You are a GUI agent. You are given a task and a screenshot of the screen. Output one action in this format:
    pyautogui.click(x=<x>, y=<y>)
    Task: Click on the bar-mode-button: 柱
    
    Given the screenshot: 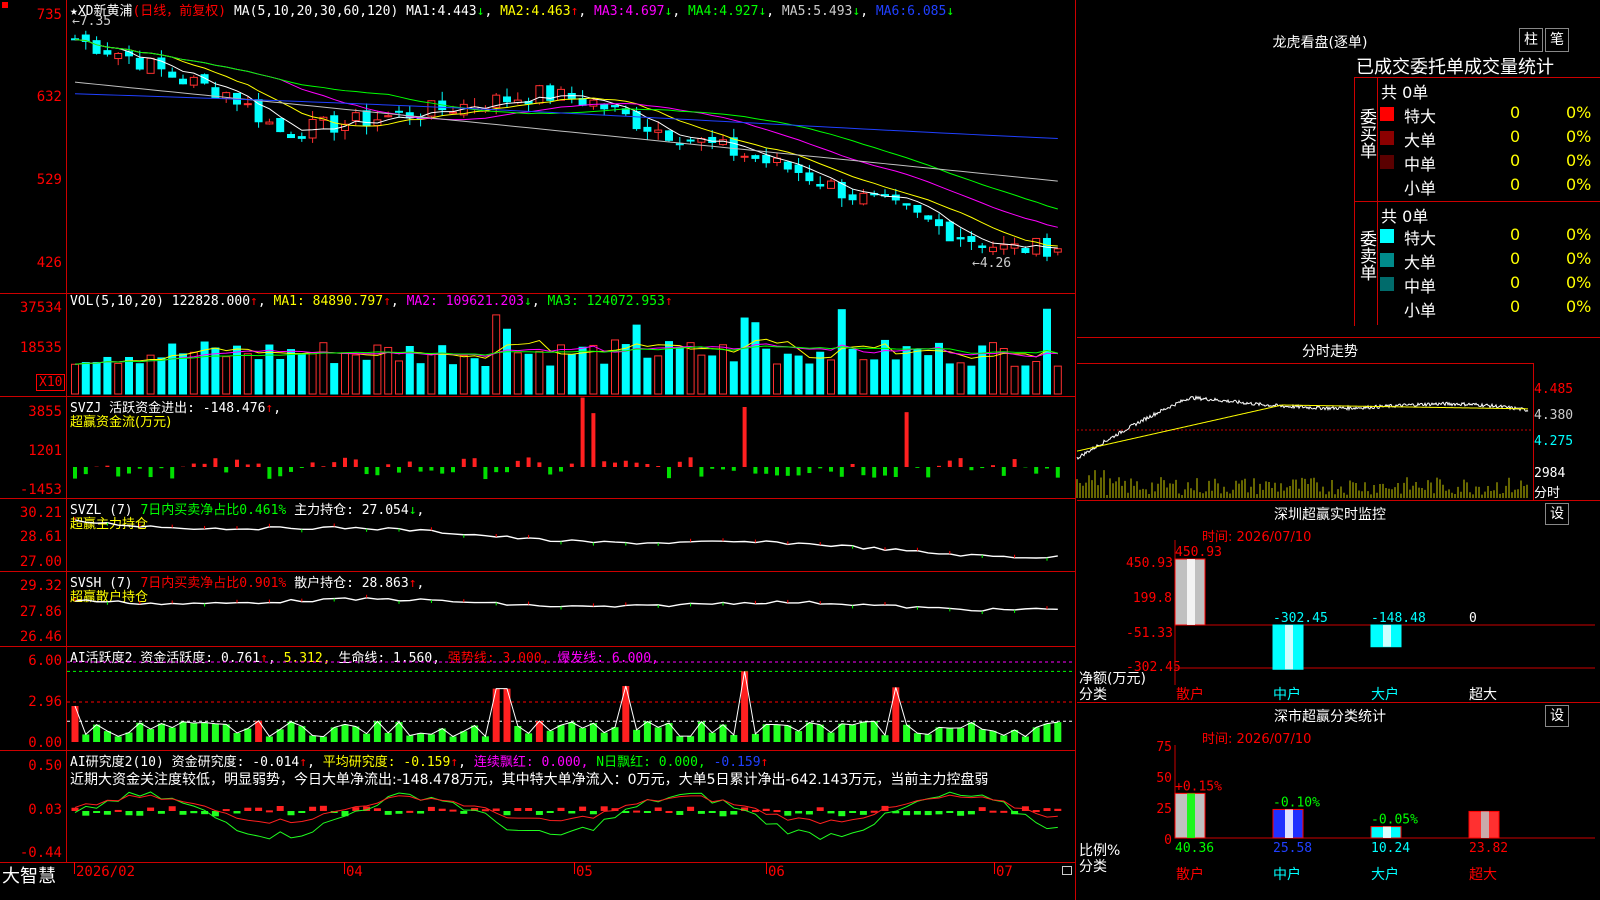 What is the action you would take?
    pyautogui.click(x=1531, y=40)
    